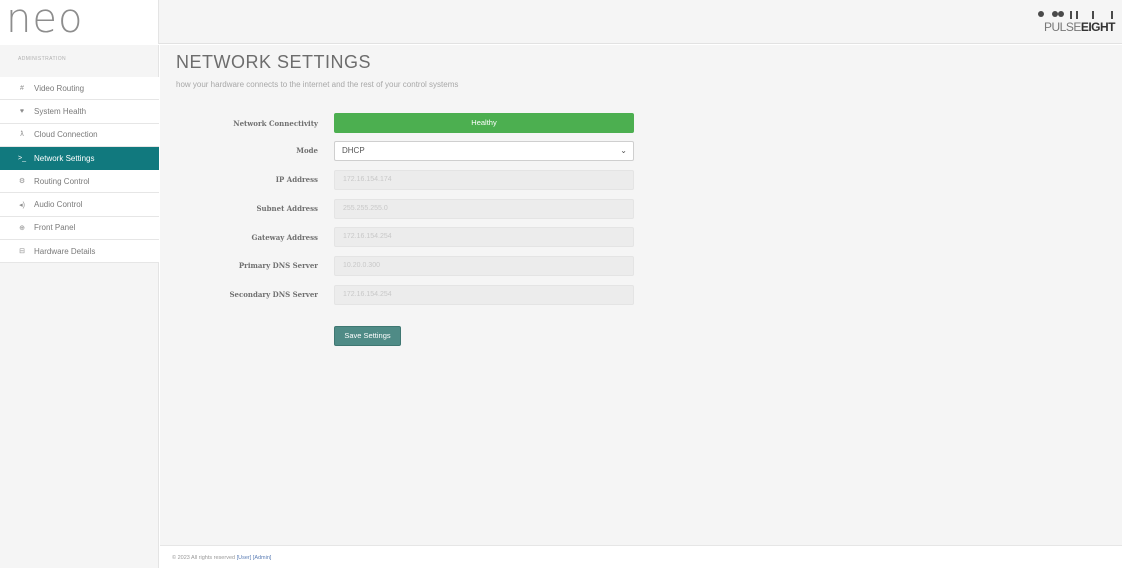 This screenshot has width=1122, height=568. What do you see at coordinates (62, 181) in the screenshot?
I see `sidebar-item-label: Routing Control` at bounding box center [62, 181].